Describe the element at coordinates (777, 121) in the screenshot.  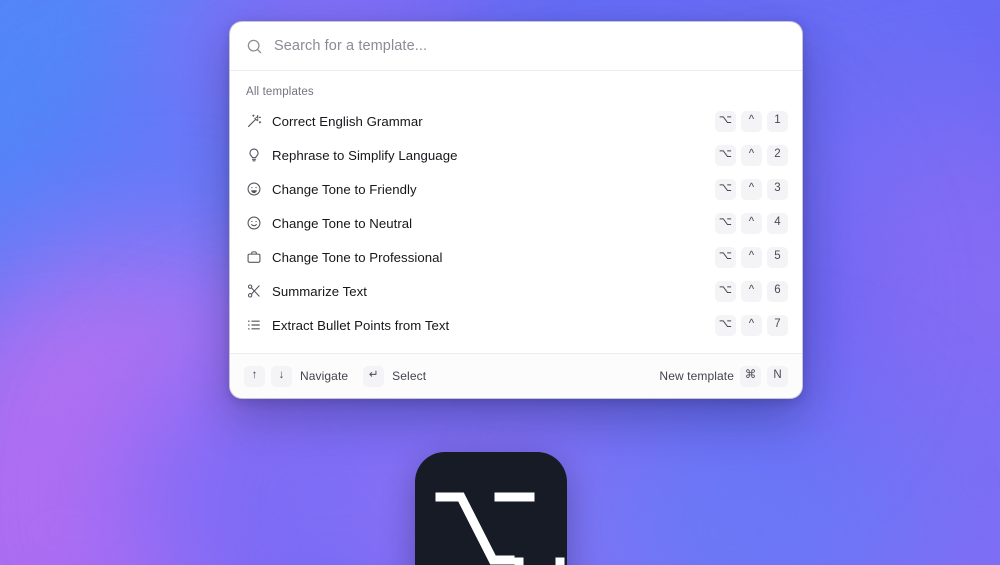
I see `key-number: 1` at that location.